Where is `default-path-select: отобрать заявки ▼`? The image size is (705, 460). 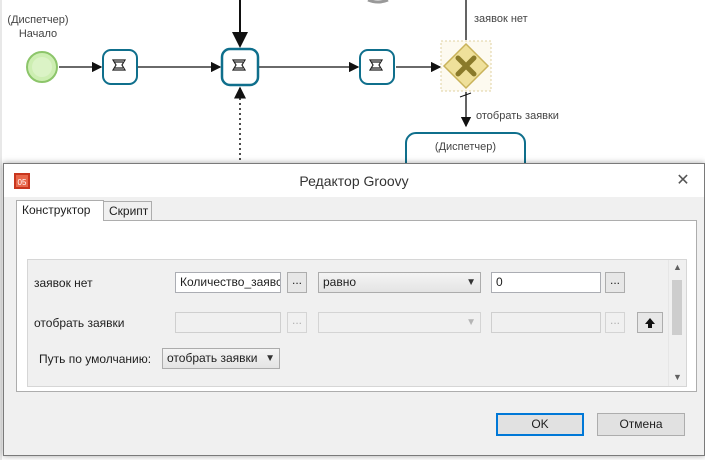
default-path-select: отобрать заявки ▼ is located at coordinates (221, 358).